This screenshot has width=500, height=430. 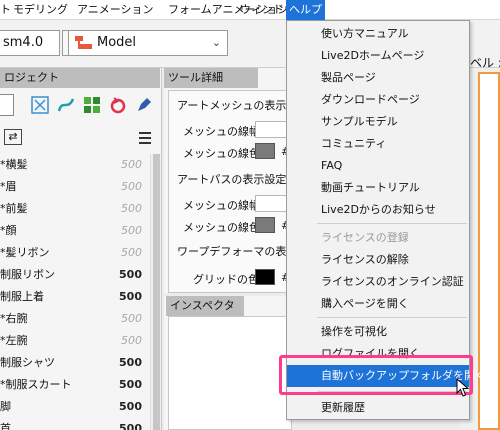 I want to click on deformer-icon, so click(x=66, y=105).